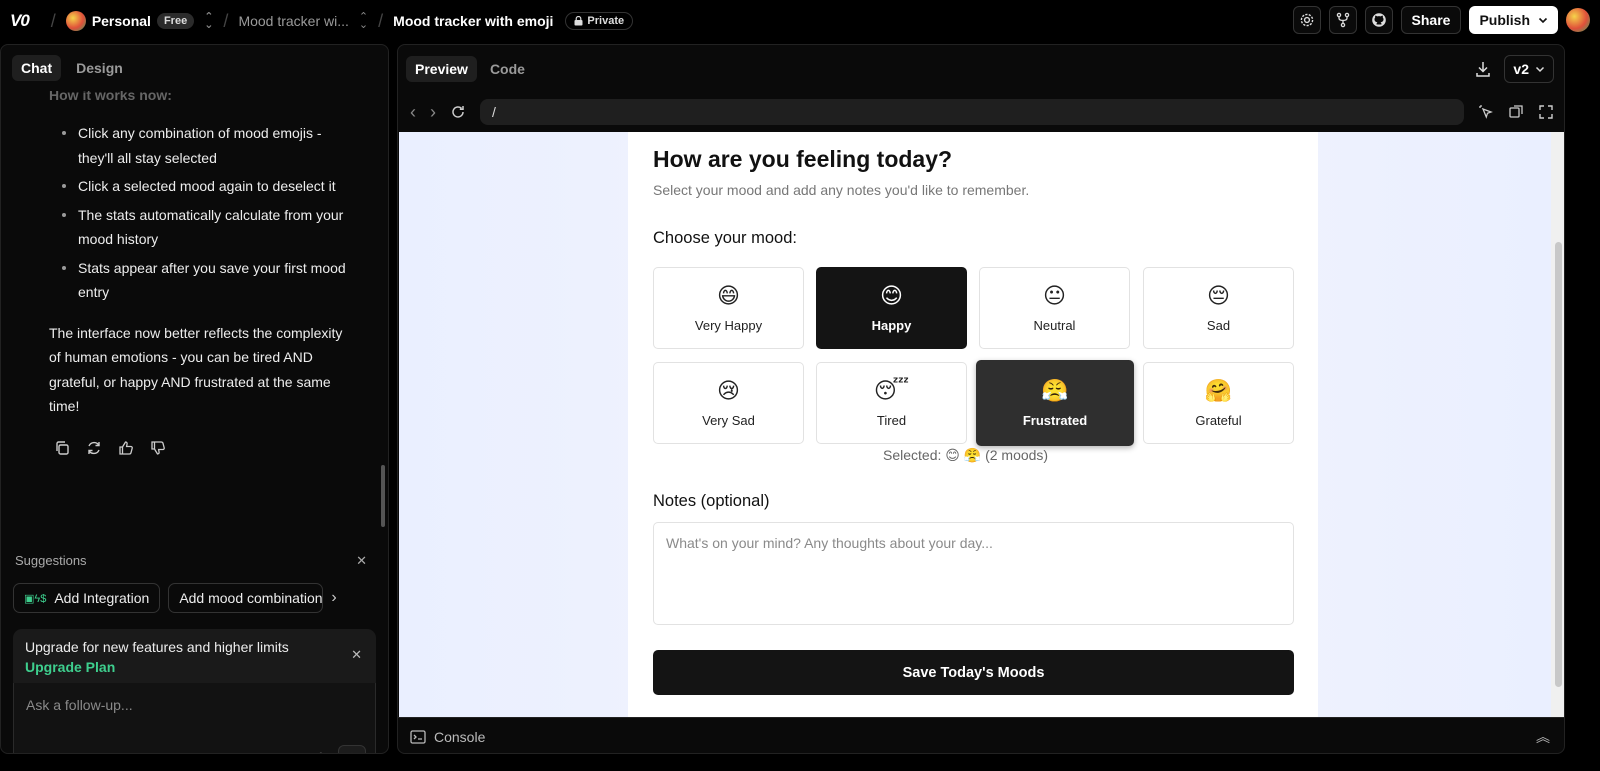 The width and height of the screenshot is (1600, 771). Describe the element at coordinates (99, 68) in the screenshot. I see `tab-design: Design` at that location.